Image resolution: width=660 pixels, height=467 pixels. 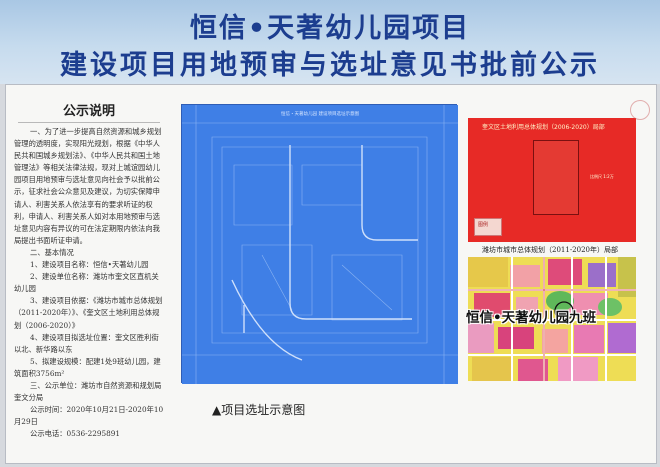 I want to click on notice-item: 2、建设单位名称：潍坊市奎文区直机关幼儿园, so click(x=86, y=283).